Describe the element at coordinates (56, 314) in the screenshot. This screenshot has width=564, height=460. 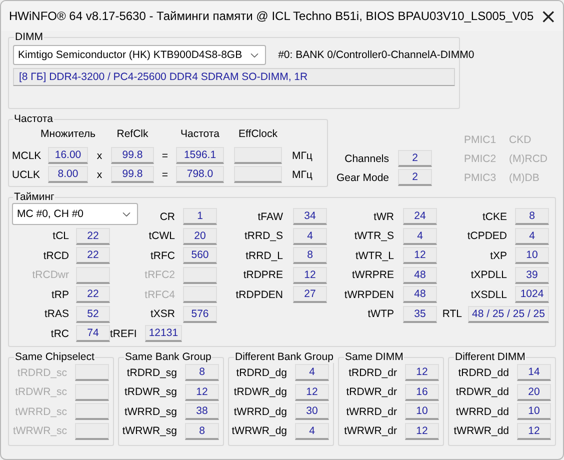
I see `timing-label: tRAS` at that location.